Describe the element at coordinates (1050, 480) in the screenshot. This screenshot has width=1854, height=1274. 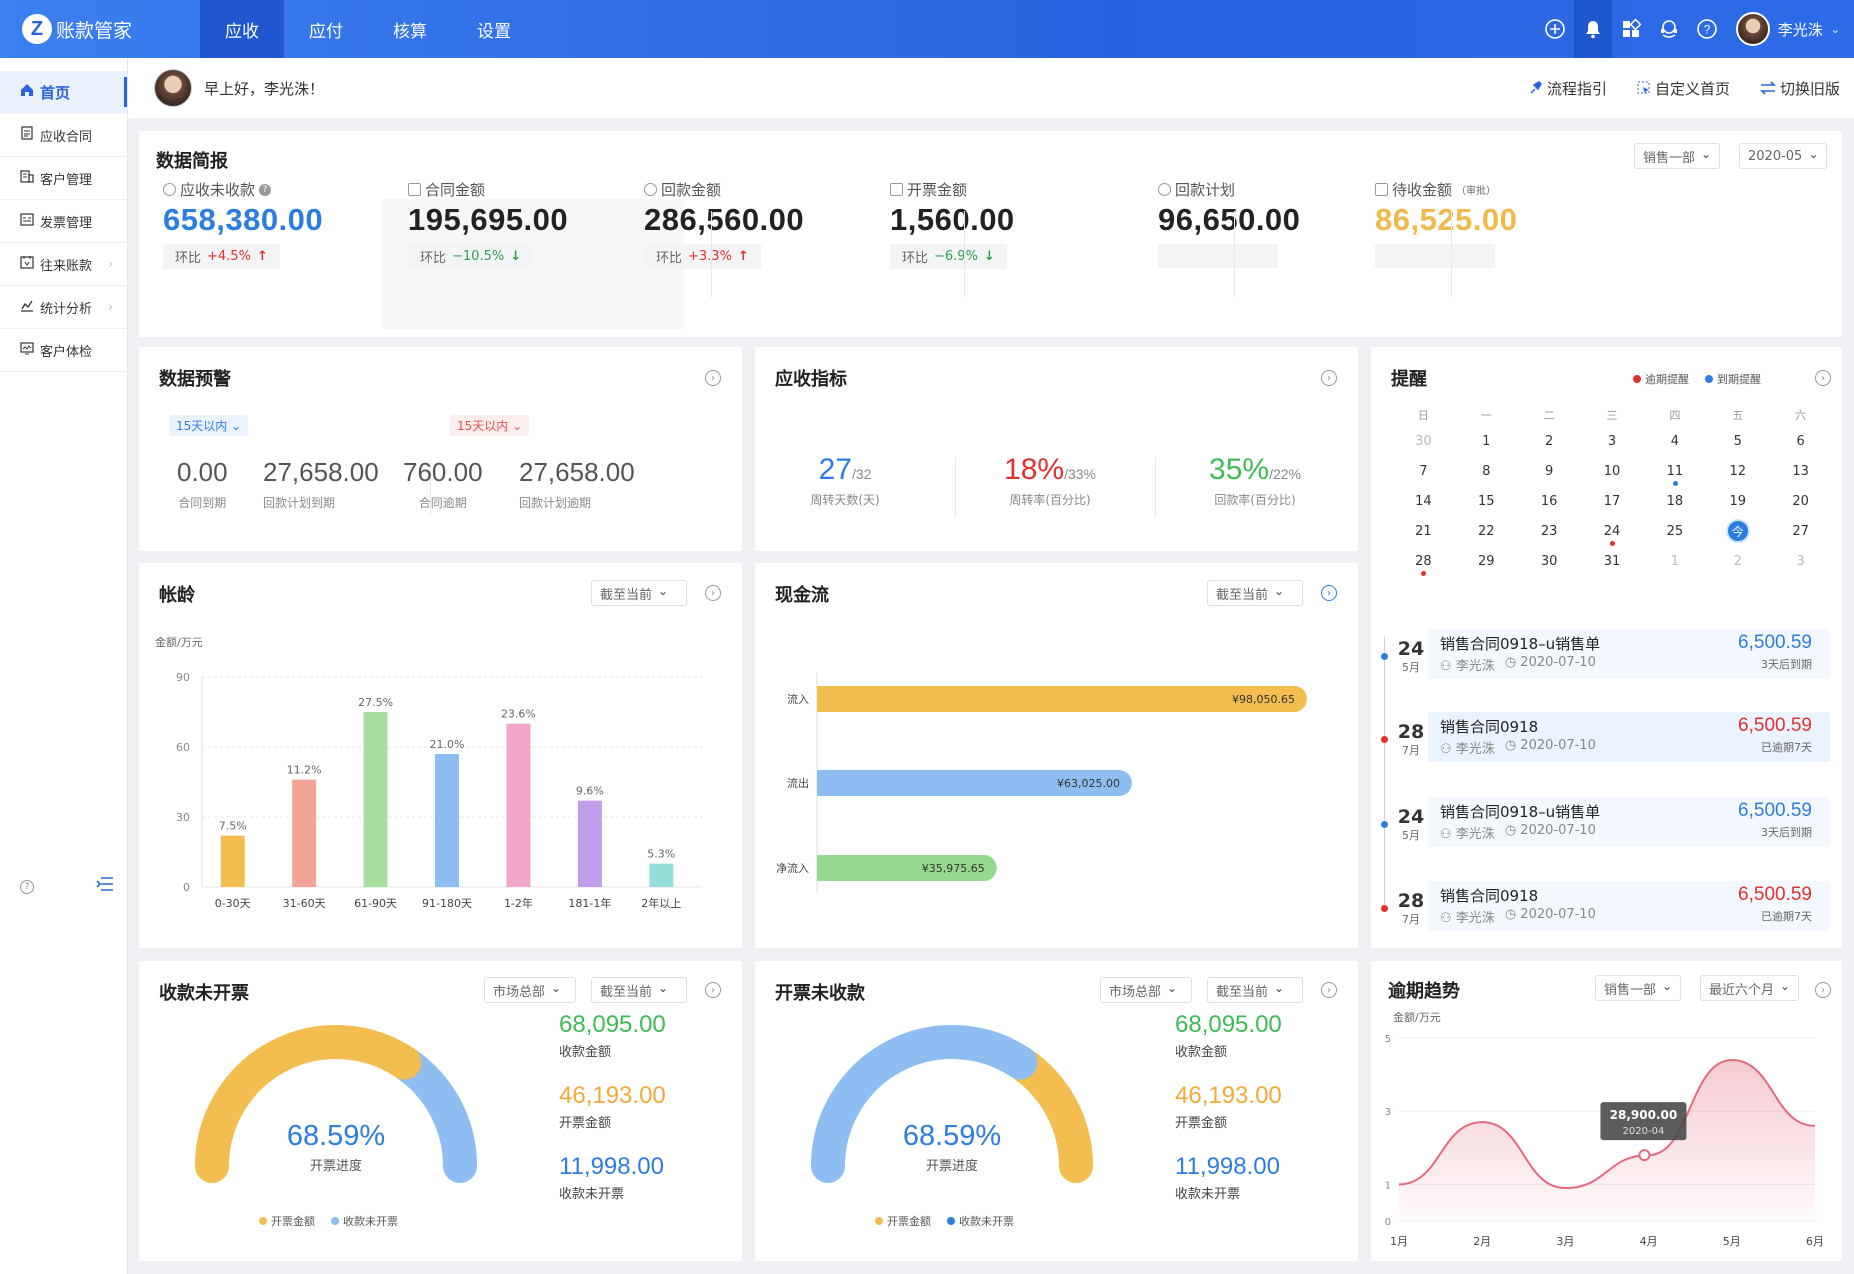
I see `indicator-1: 18%/33% 周转率(百分比)` at that location.